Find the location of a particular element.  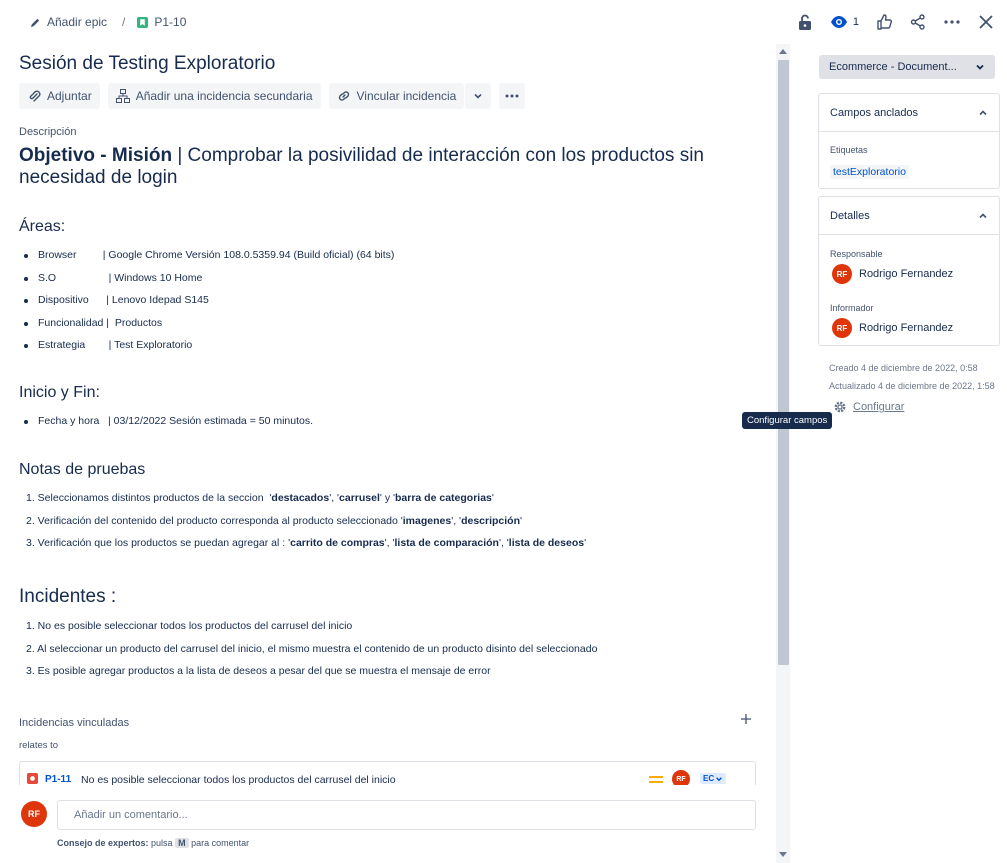

note-text: ' y ' is located at coordinates (387, 498).